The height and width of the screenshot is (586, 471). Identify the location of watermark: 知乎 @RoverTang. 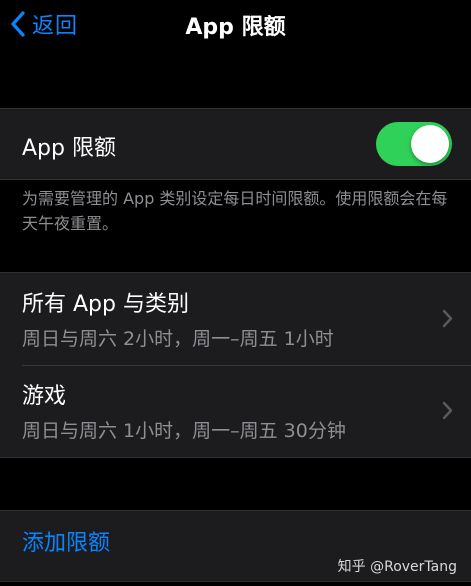
(397, 567).